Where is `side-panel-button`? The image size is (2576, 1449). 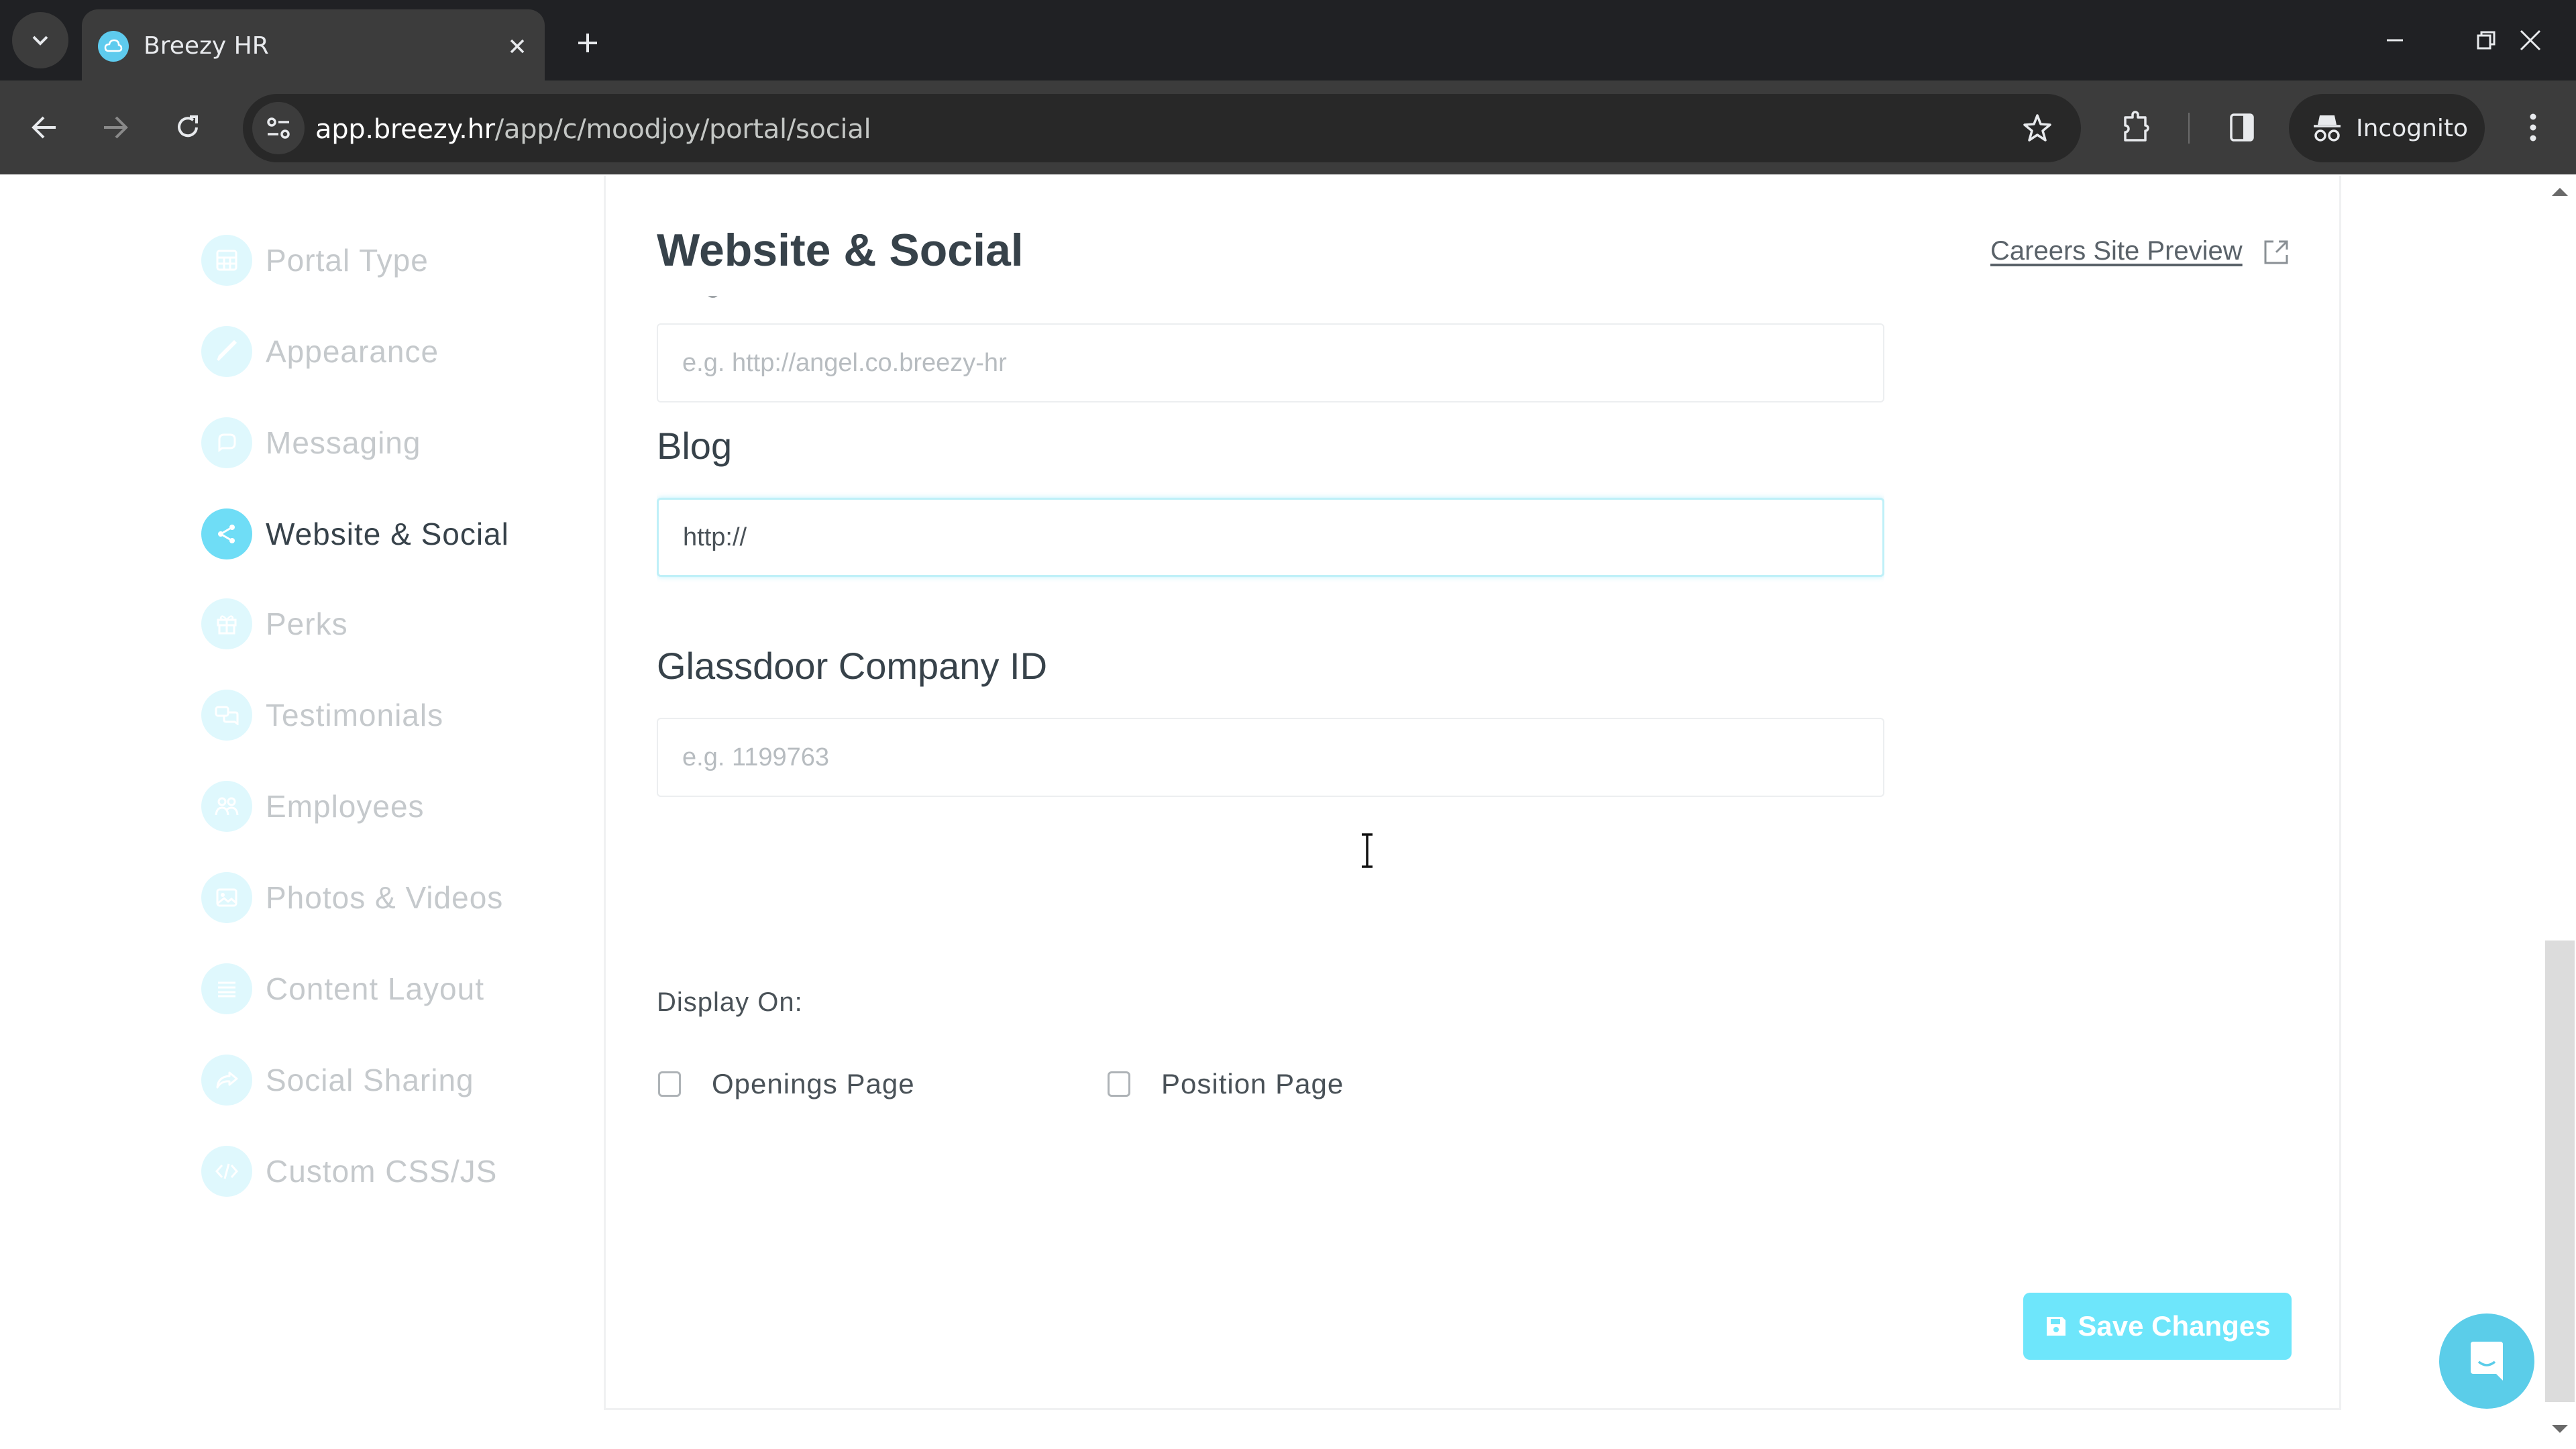 side-panel-button is located at coordinates (2242, 127).